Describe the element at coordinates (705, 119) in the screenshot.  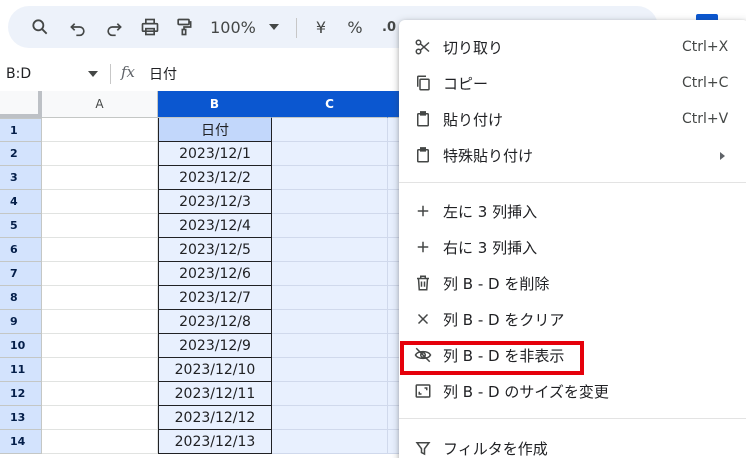
I see `menu-item-shortcut: Ctrl+V` at that location.